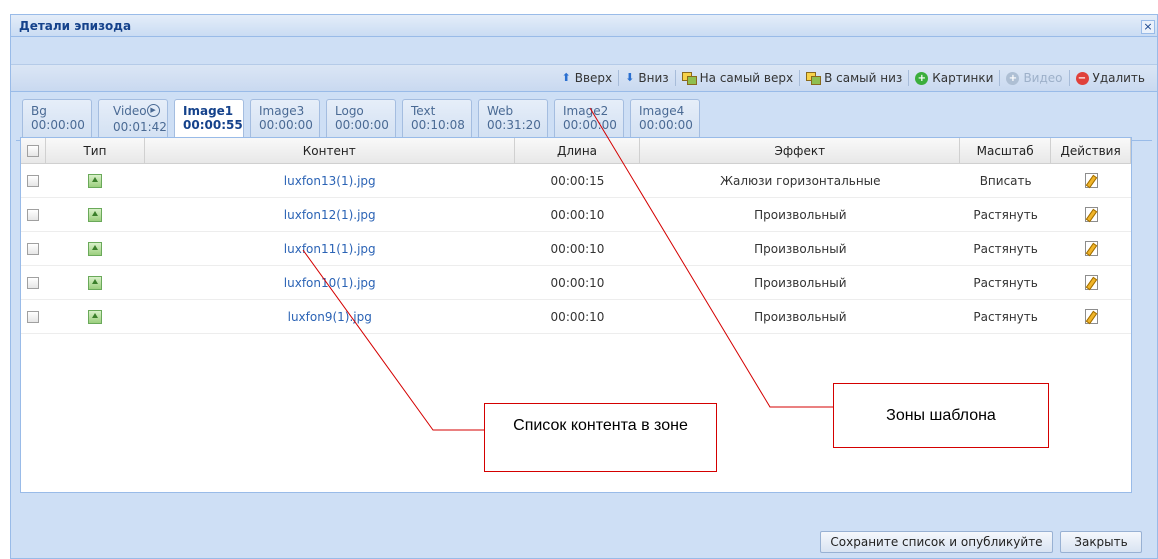 The width and height of the screenshot is (1158, 559). What do you see at coordinates (95, 150) in the screenshot?
I see `column-header-type: Тип` at bounding box center [95, 150].